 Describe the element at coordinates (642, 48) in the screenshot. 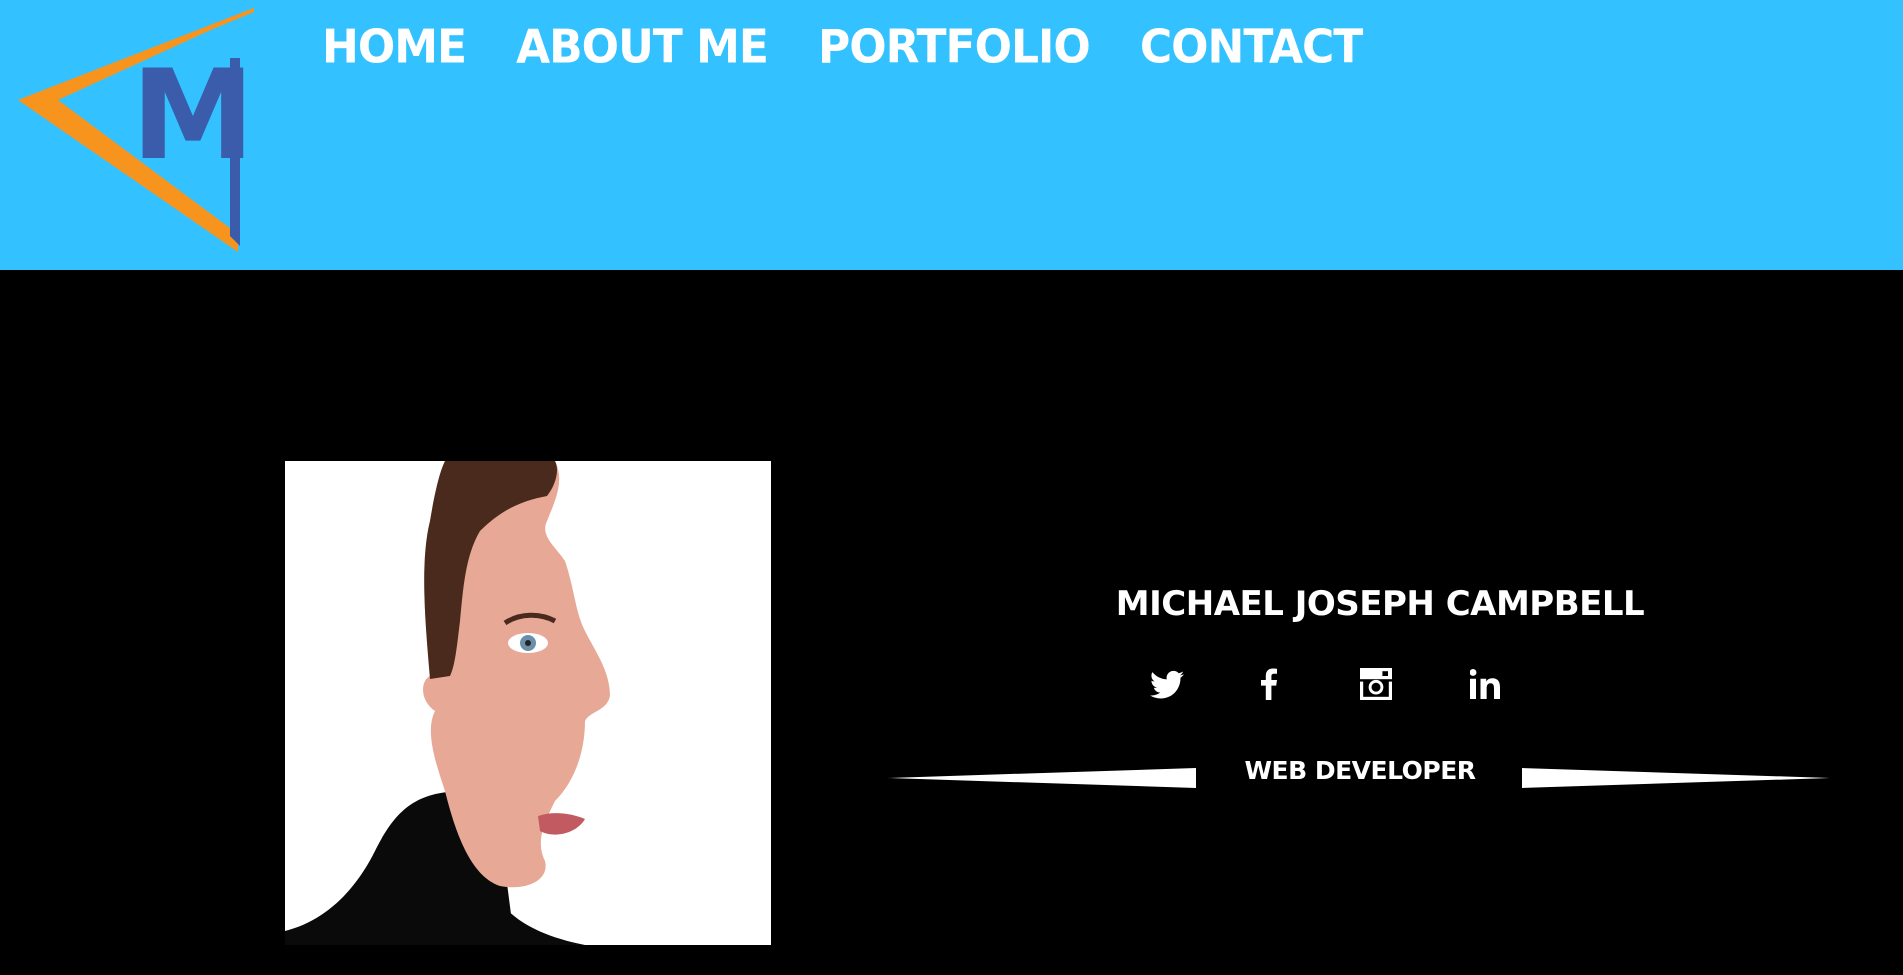

I see `nav-about-me: About Me` at that location.